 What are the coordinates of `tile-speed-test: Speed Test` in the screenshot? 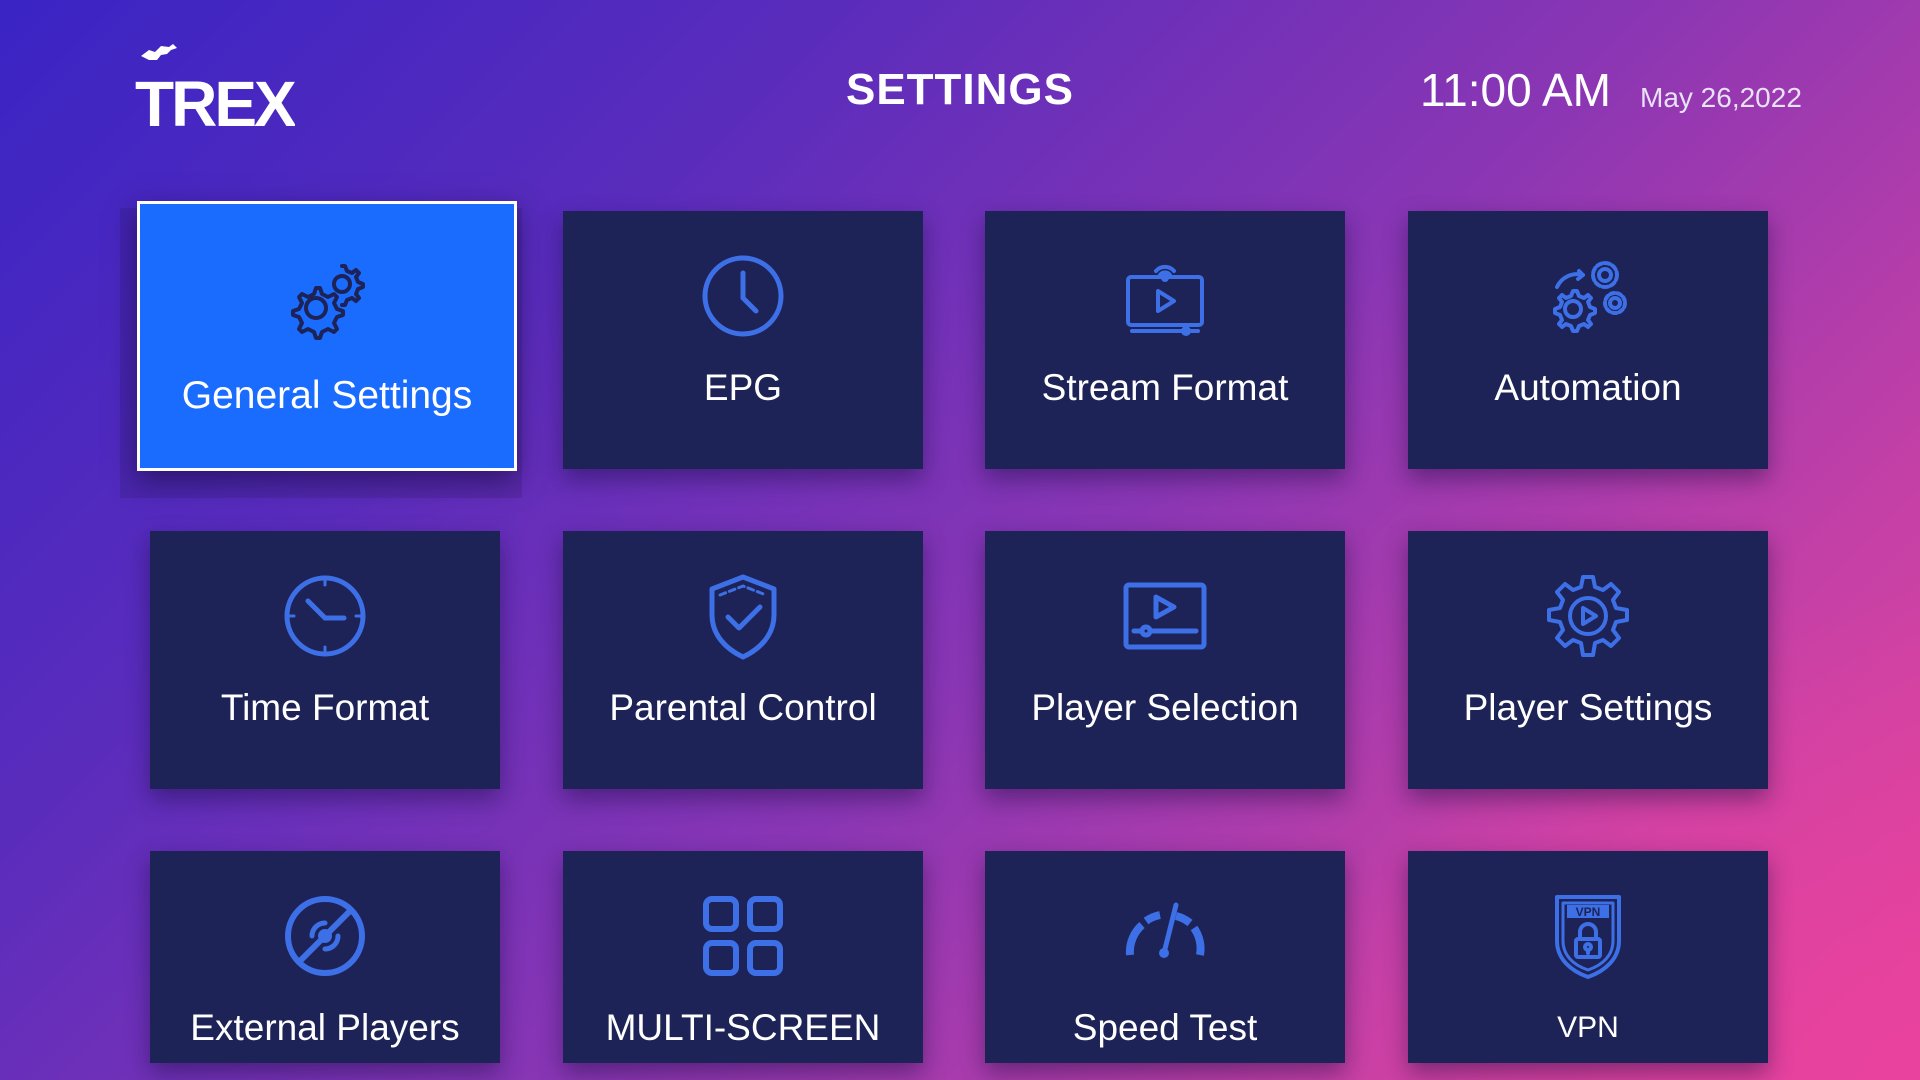 It's located at (1165, 957).